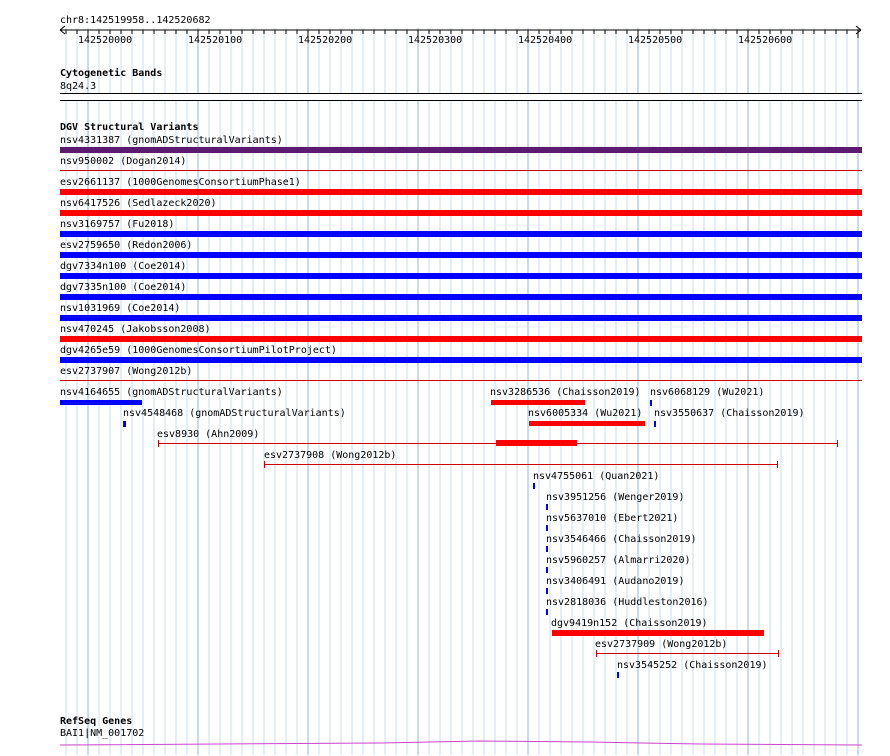 The image size is (890, 756). I want to click on cytoband-label: 8q24.3, so click(78, 86).